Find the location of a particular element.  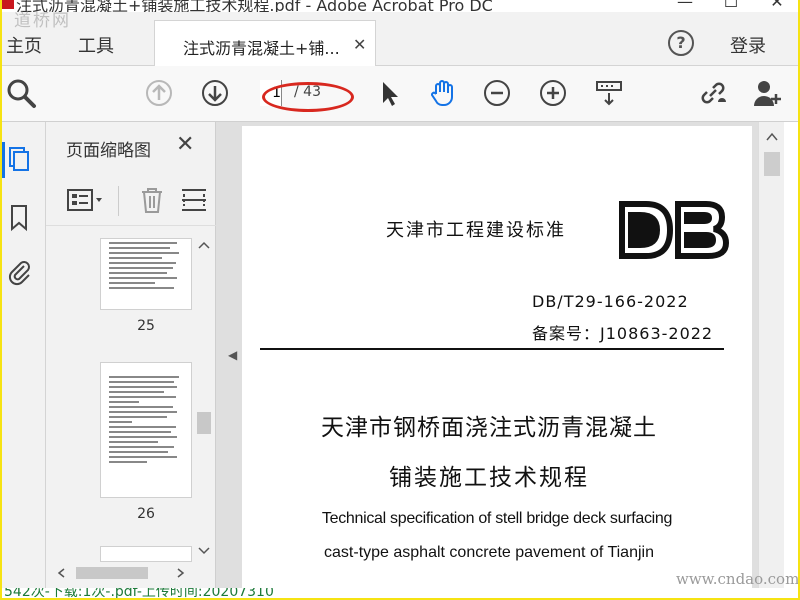

standard-category: 天津市工程建设标准 is located at coordinates (476, 230).